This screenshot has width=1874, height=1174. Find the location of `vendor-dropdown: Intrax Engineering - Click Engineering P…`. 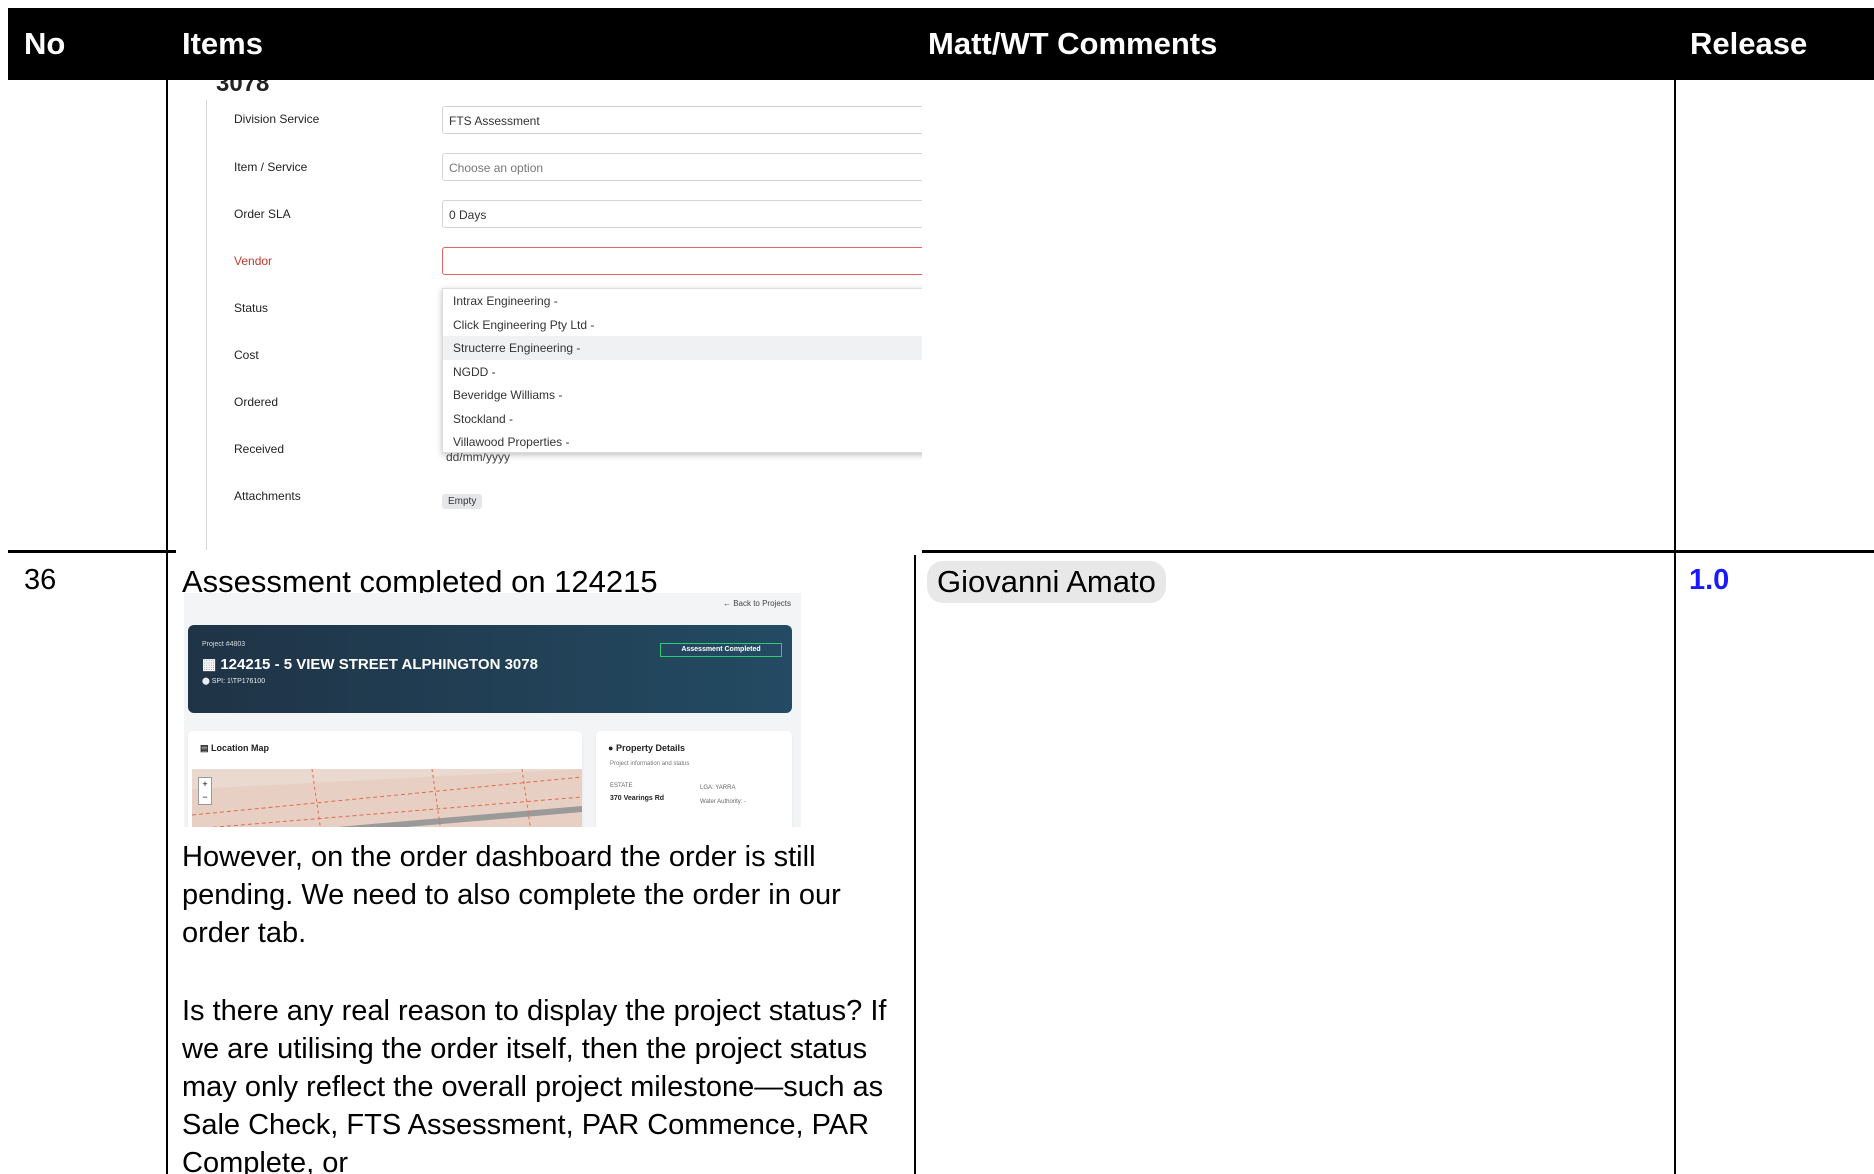

vendor-dropdown: Intrax Engineering - Click Engineering P… is located at coordinates (682, 370).